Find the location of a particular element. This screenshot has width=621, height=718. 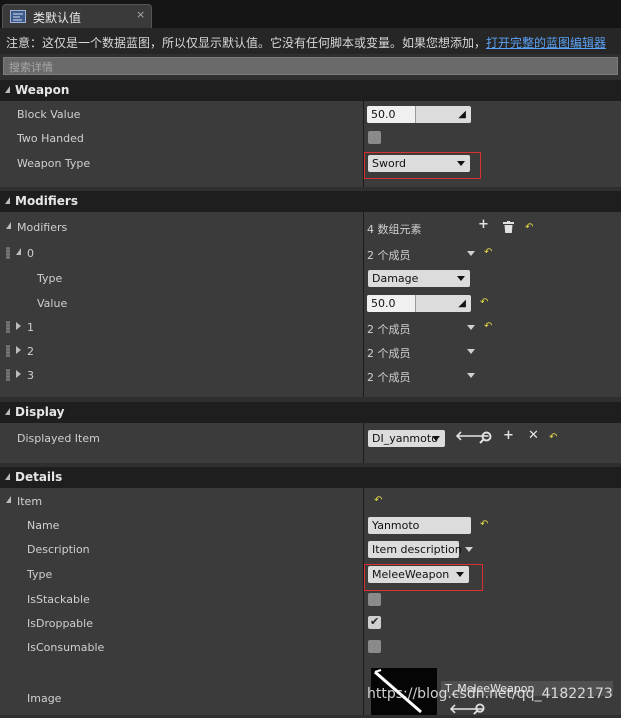

element-index: 3 is located at coordinates (30, 375).